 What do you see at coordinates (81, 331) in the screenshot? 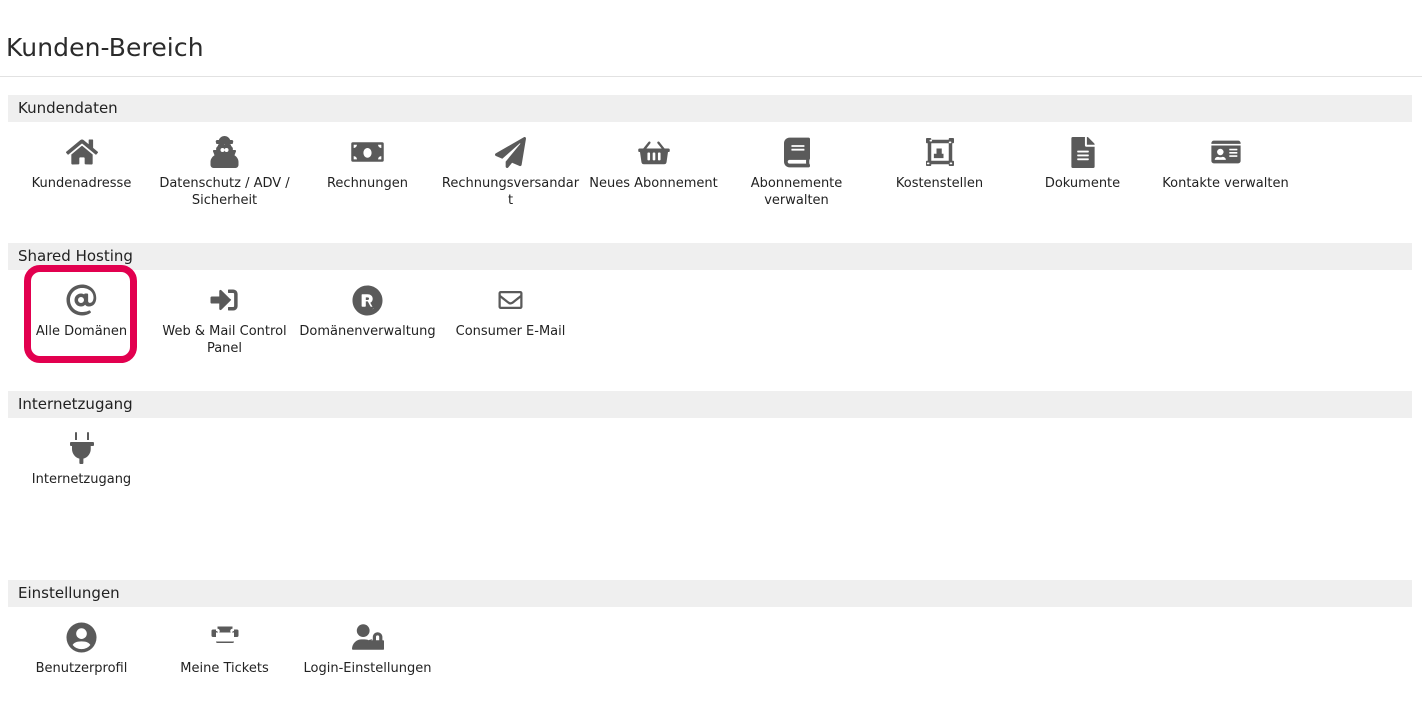
I see `tile-label: Alle Domänen` at bounding box center [81, 331].